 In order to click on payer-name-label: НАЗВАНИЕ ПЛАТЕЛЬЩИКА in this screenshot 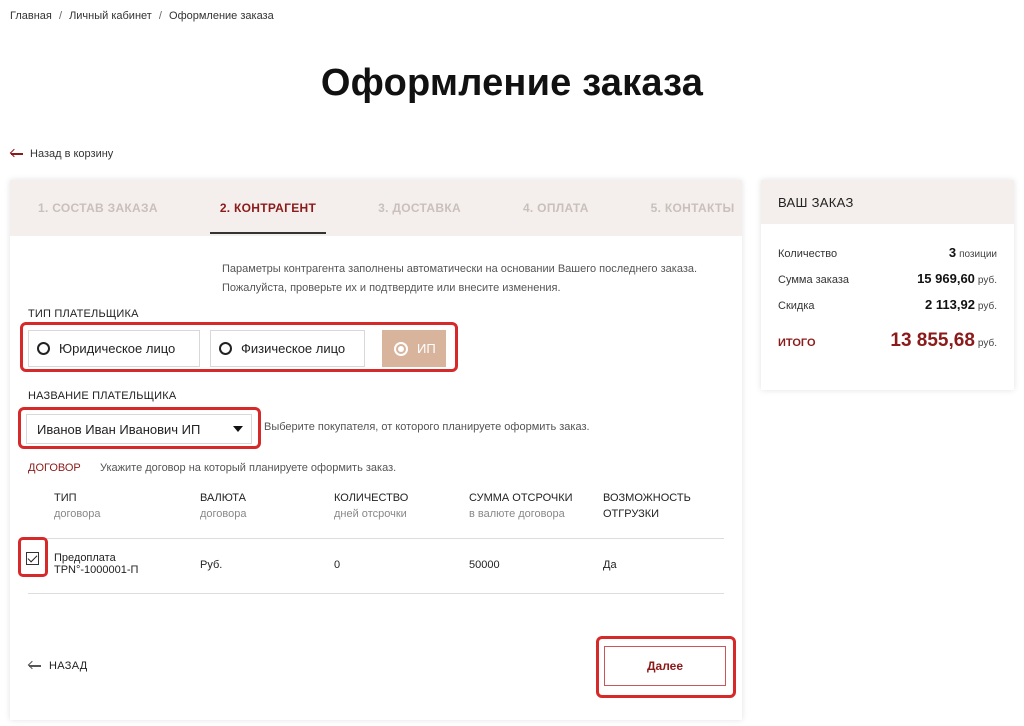, I will do `click(102, 396)`.